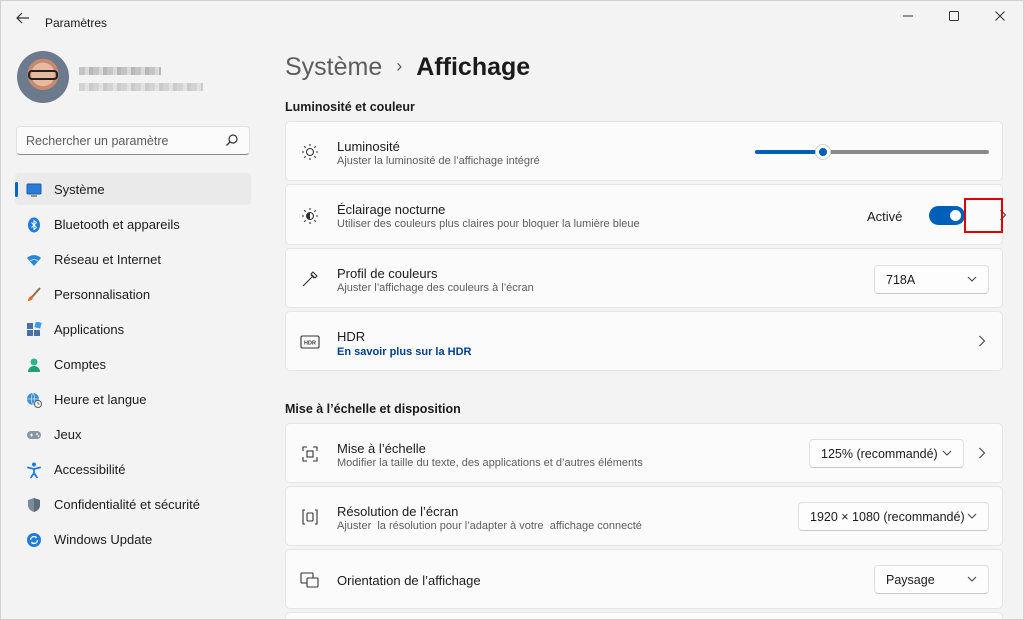 This screenshot has height=620, width=1024. I want to click on title-bar: Paramètres, so click(512, 17).